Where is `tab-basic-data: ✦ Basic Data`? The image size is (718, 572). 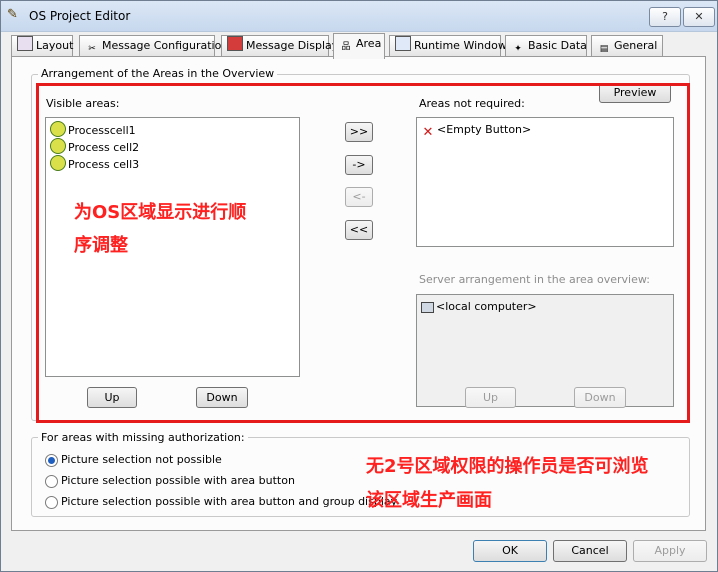 tab-basic-data: ✦ Basic Data is located at coordinates (546, 46).